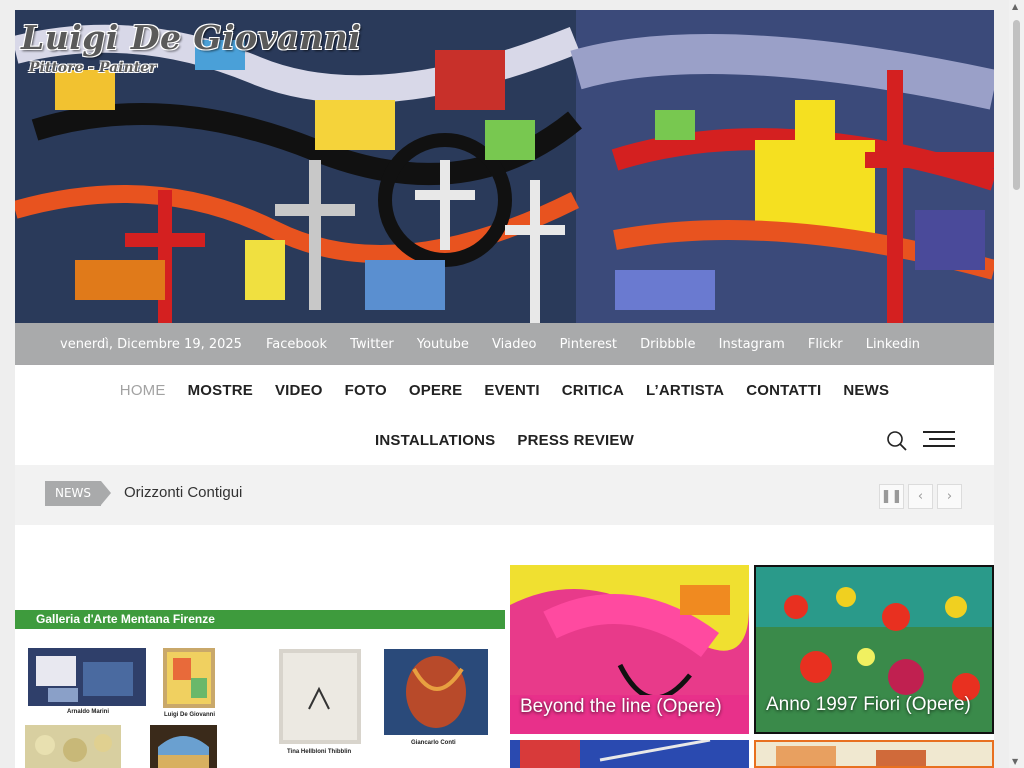 This screenshot has height=768, width=1024. Describe the element at coordinates (514, 344) in the screenshot. I see `social-link-viadeo: Viadeo` at that location.